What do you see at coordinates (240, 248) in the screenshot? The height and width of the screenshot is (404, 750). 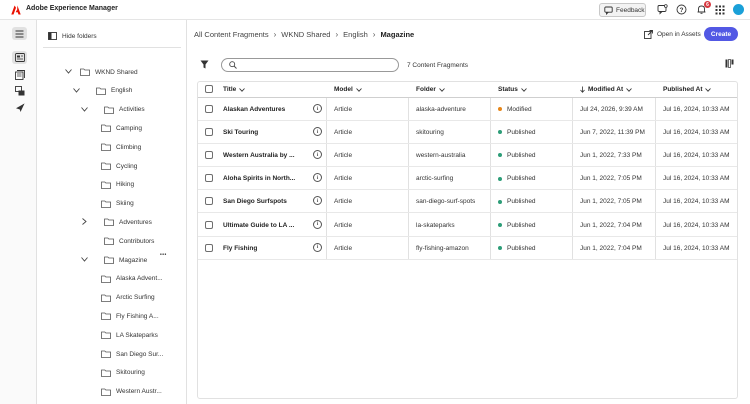 I see `cell-title: Fly Fishing` at bounding box center [240, 248].